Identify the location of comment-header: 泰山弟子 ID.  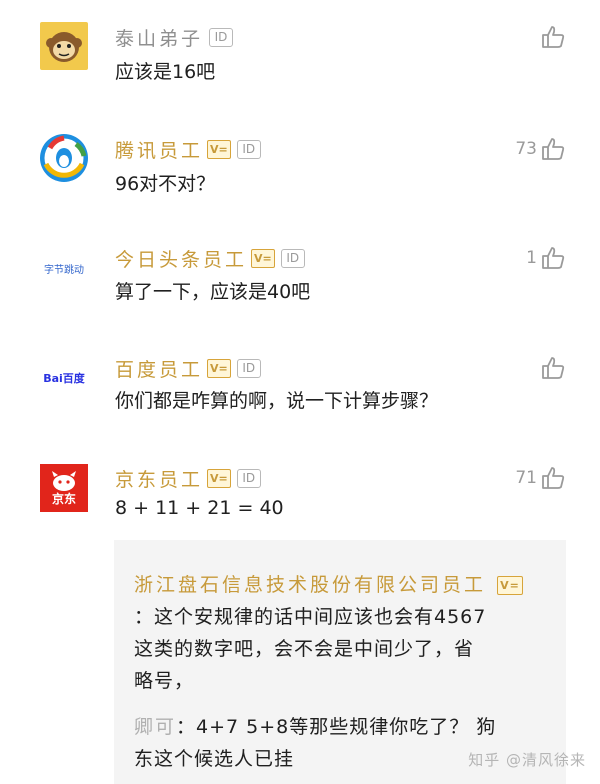
(174, 37).